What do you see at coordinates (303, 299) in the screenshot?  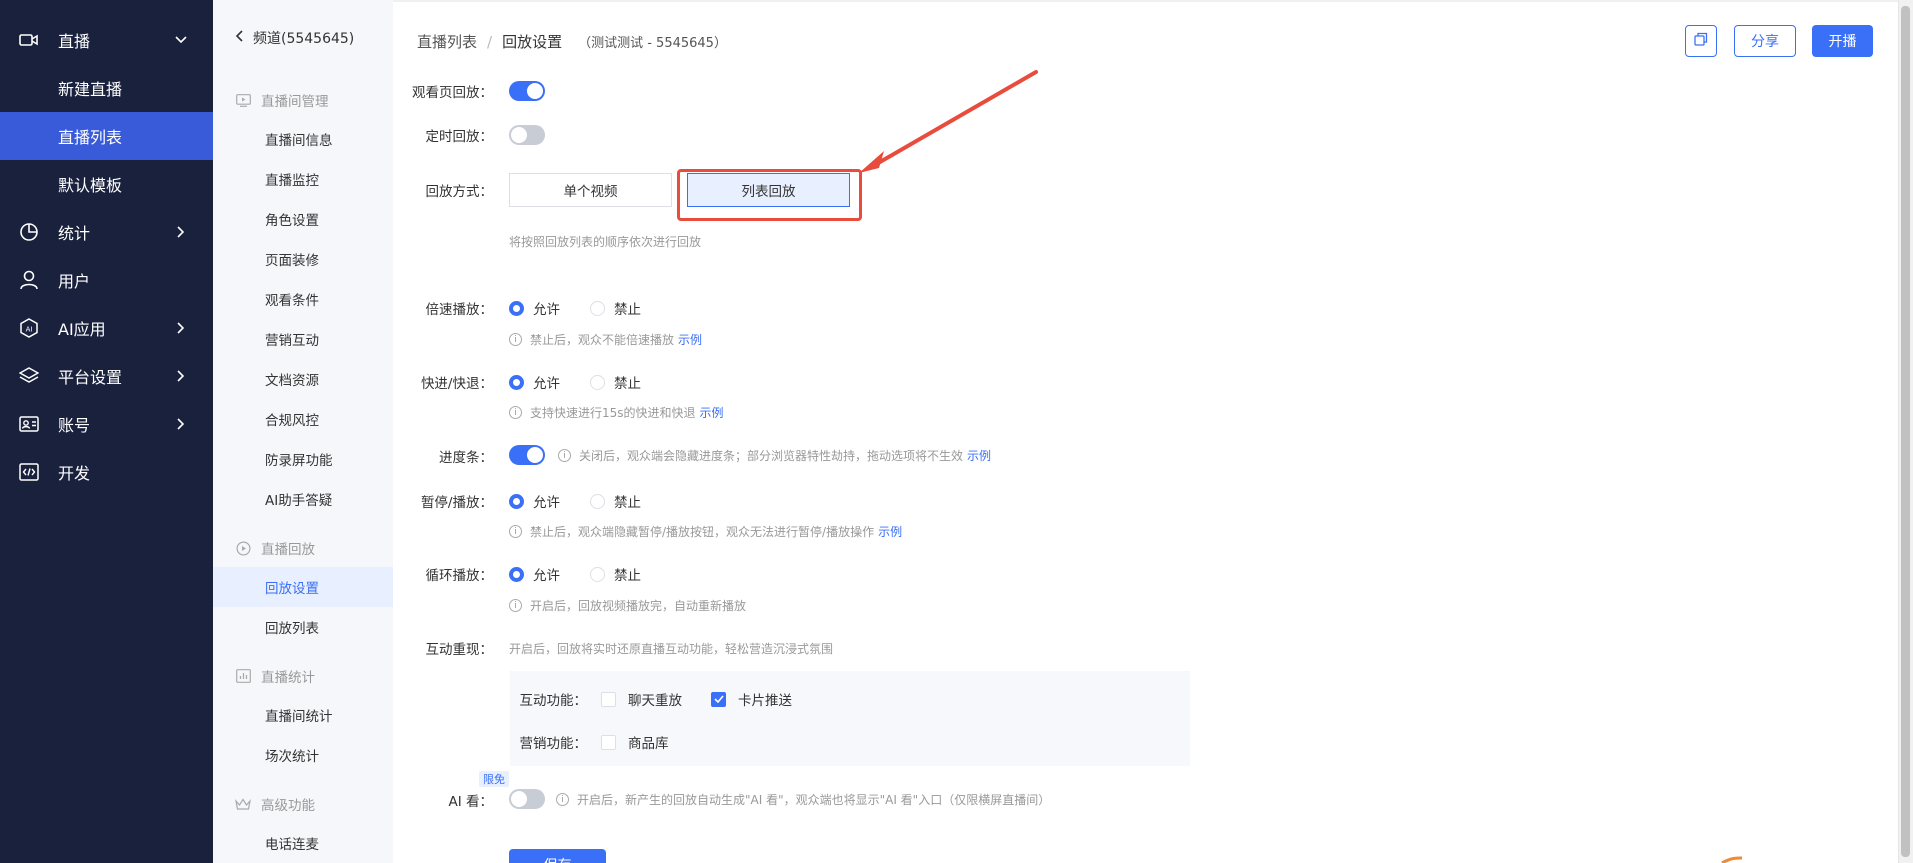 I see `menu-item-conditions: 观看条件` at bounding box center [303, 299].